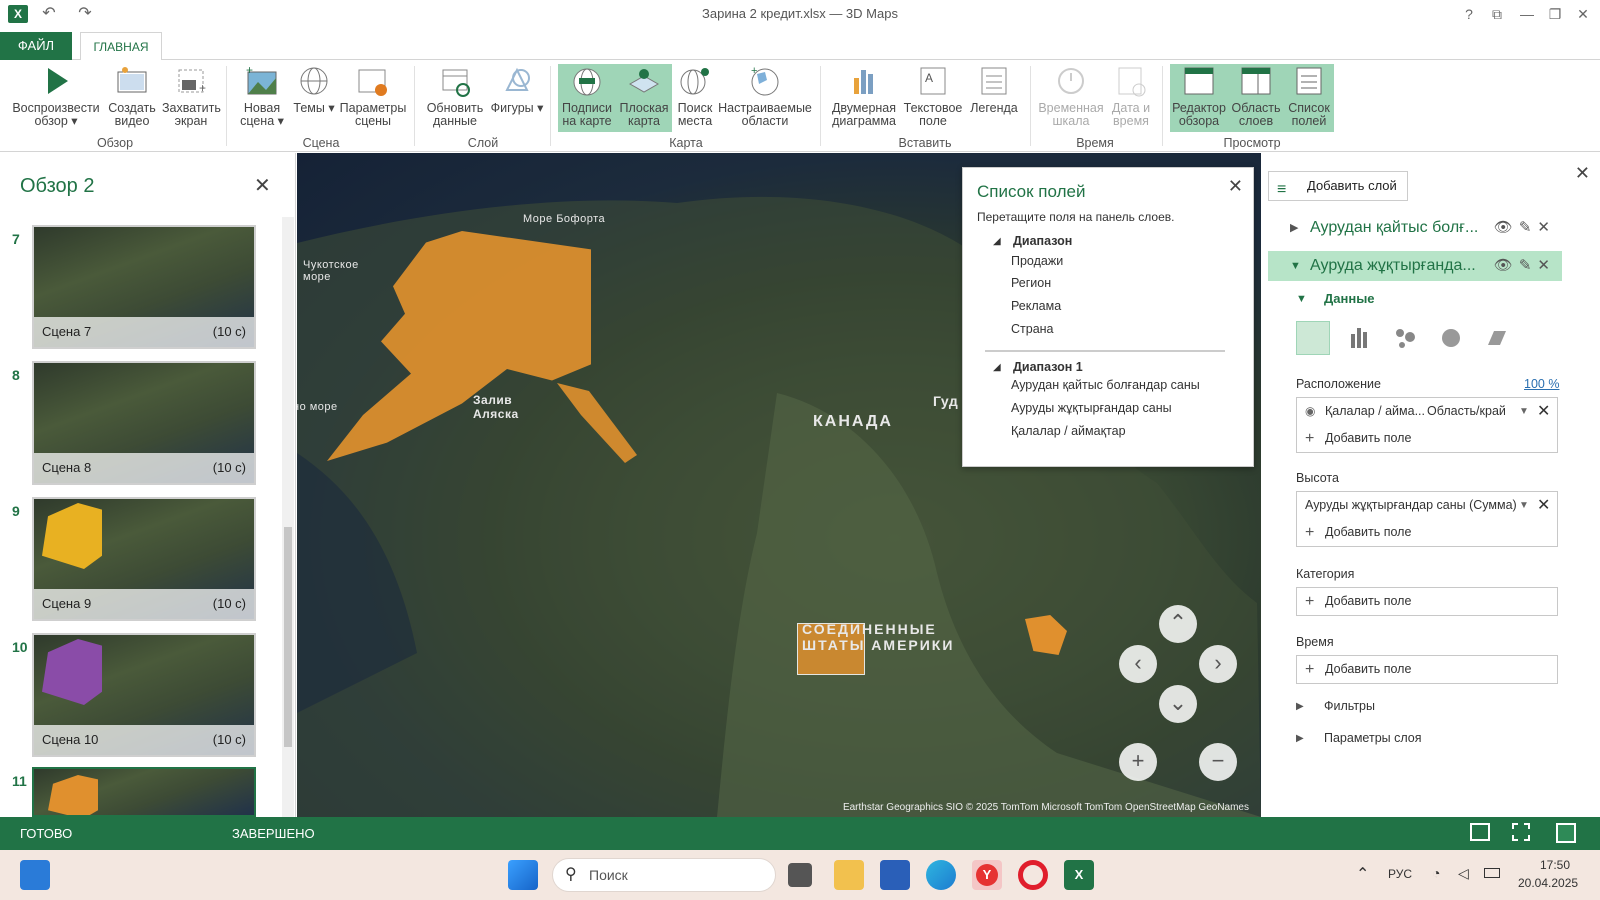 The image size is (1600, 900). What do you see at coordinates (1436, 873) in the screenshot?
I see `wifi-icon: ◔` at bounding box center [1436, 873].